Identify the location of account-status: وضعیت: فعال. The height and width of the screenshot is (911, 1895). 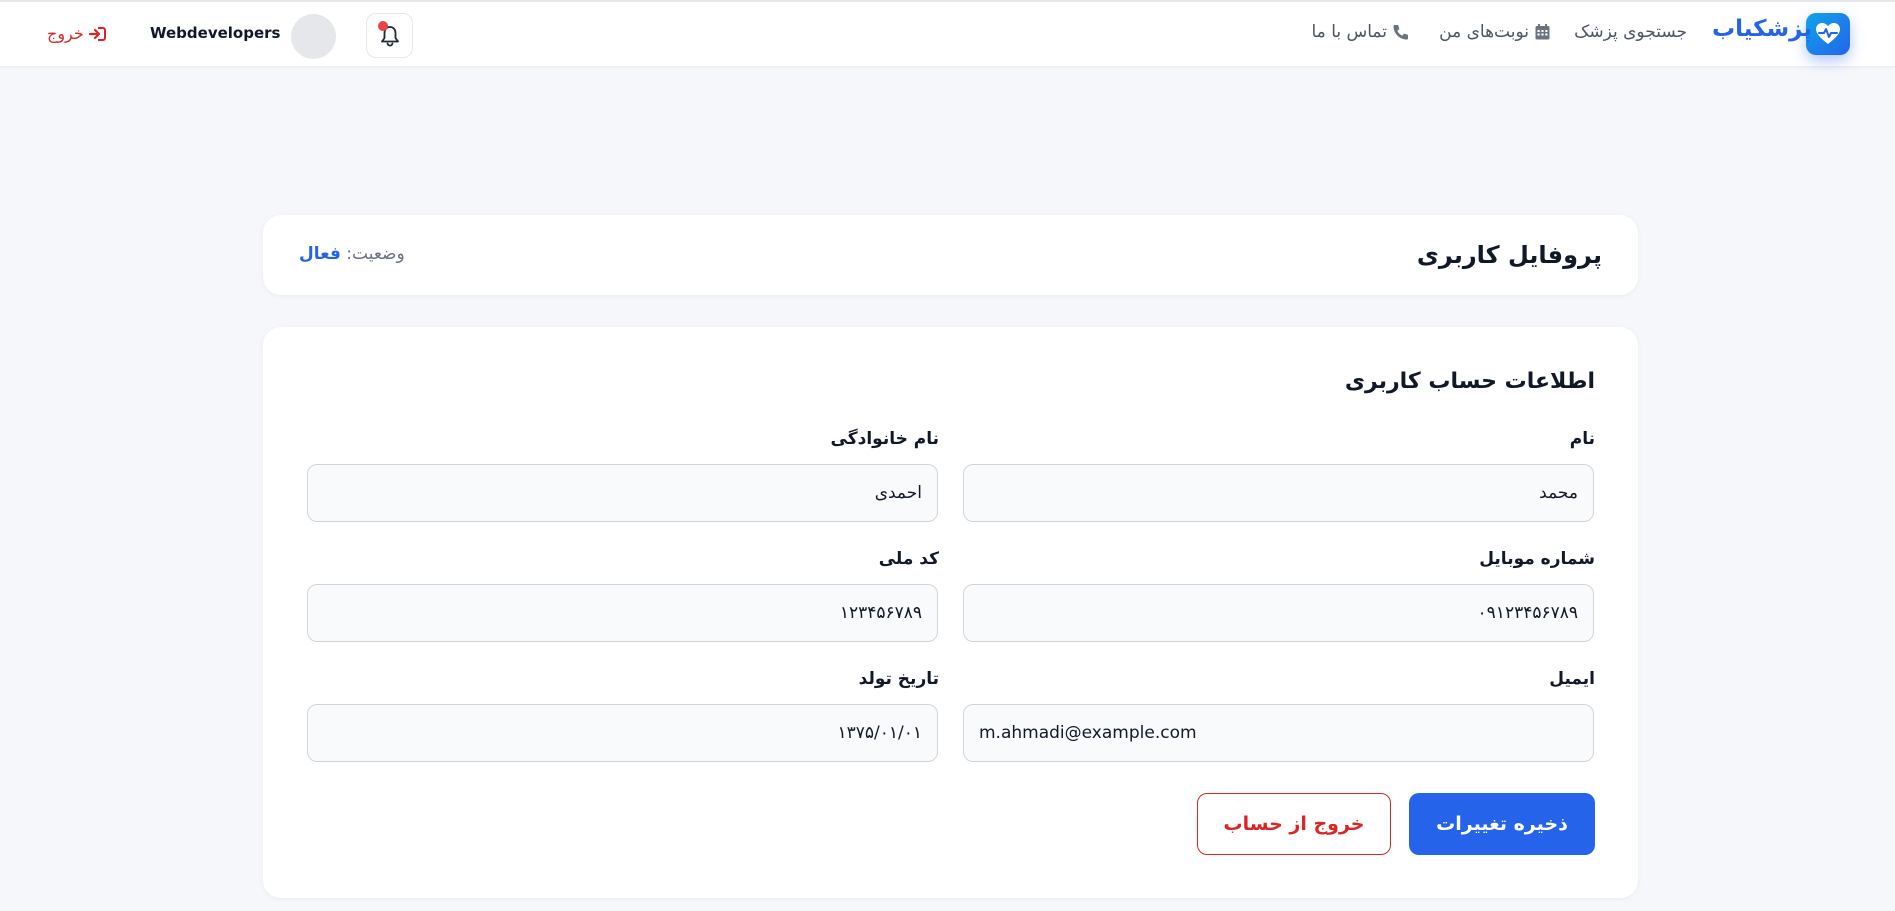
(352, 254).